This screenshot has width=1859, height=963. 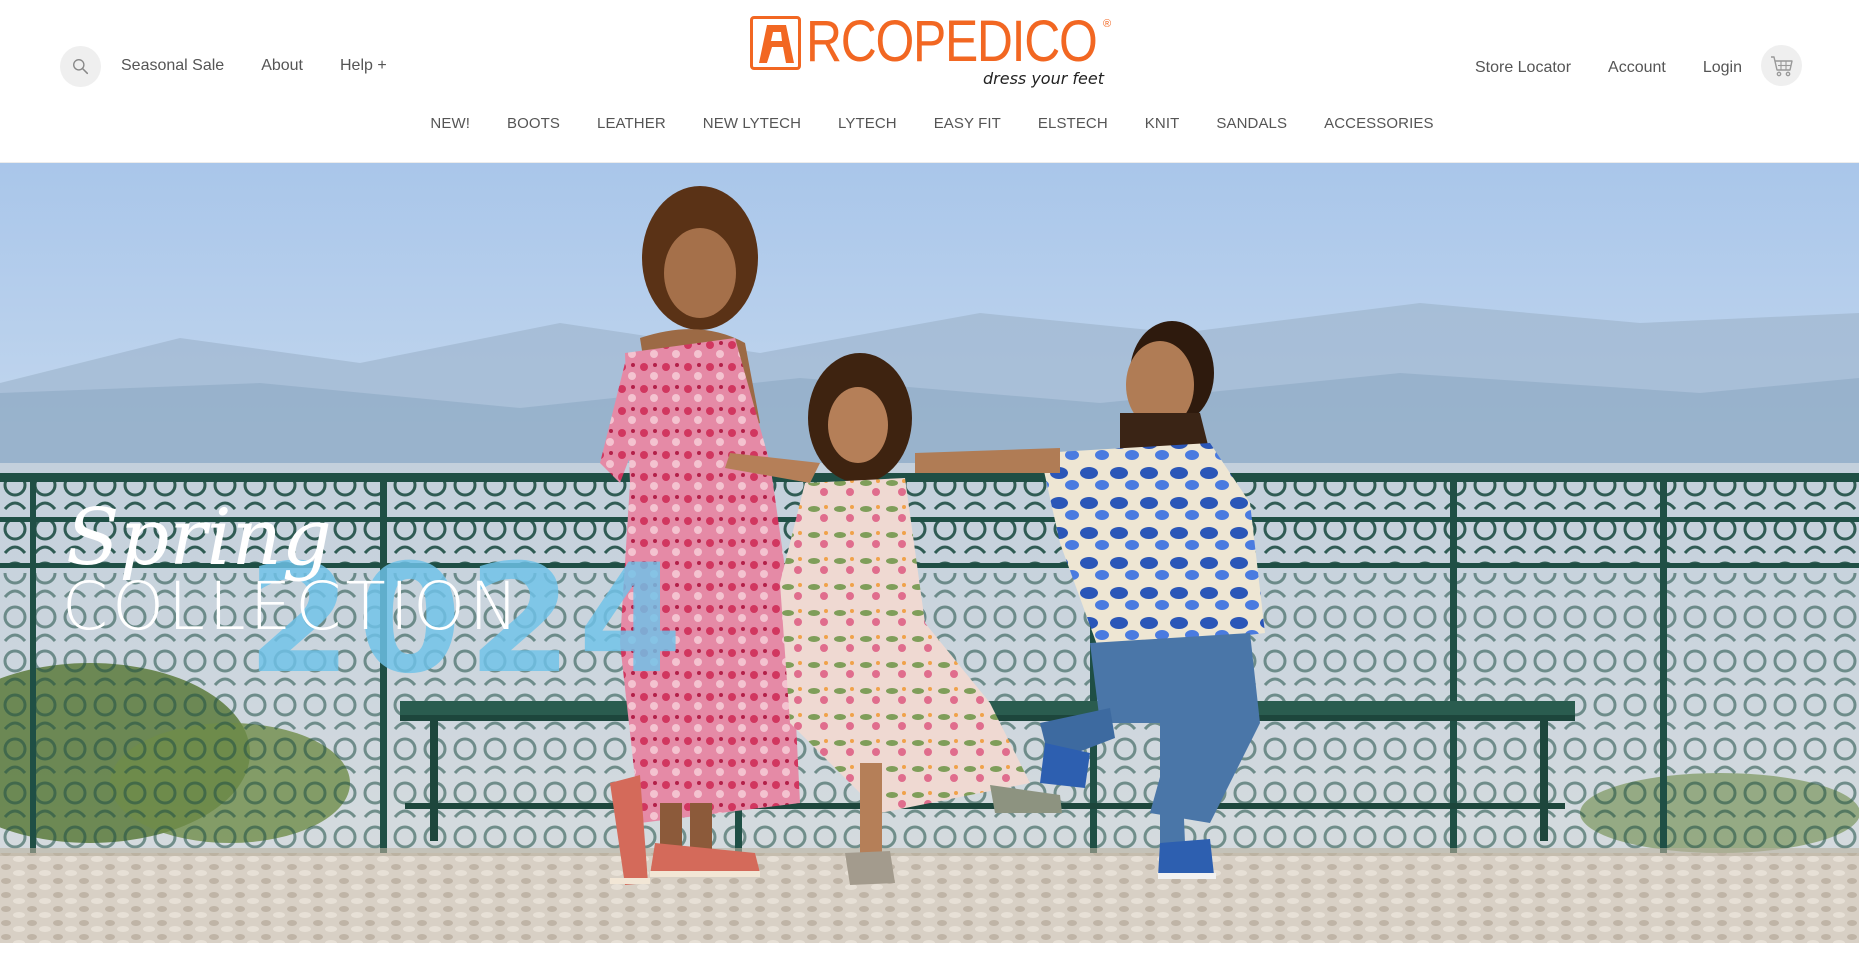 What do you see at coordinates (1523, 68) in the screenshot?
I see `store-locator-link: Store Locator` at bounding box center [1523, 68].